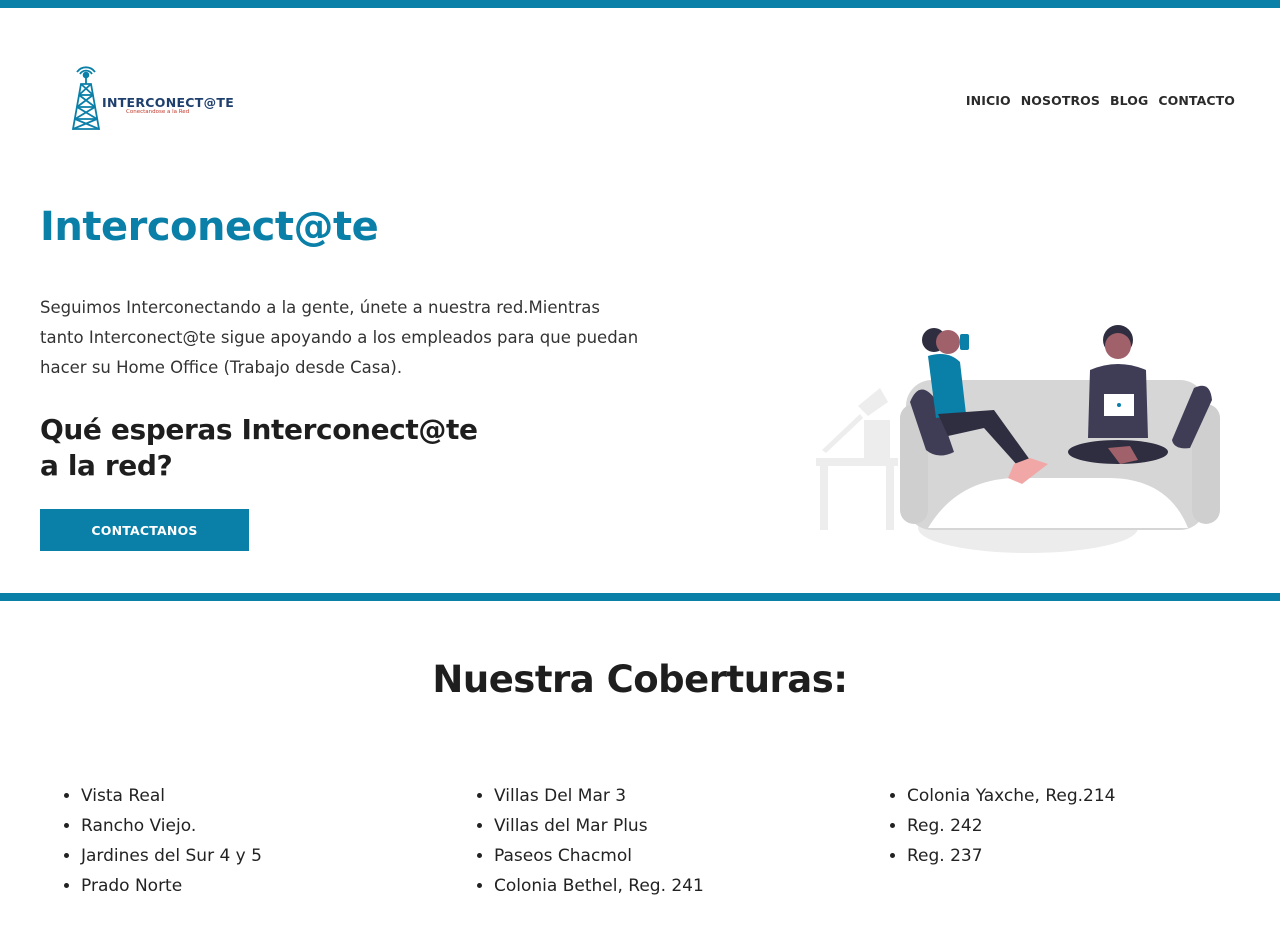 Image resolution: width=1280 pixels, height=950 pixels. I want to click on coverage-title: Nuestra Coberturas:, so click(640, 679).